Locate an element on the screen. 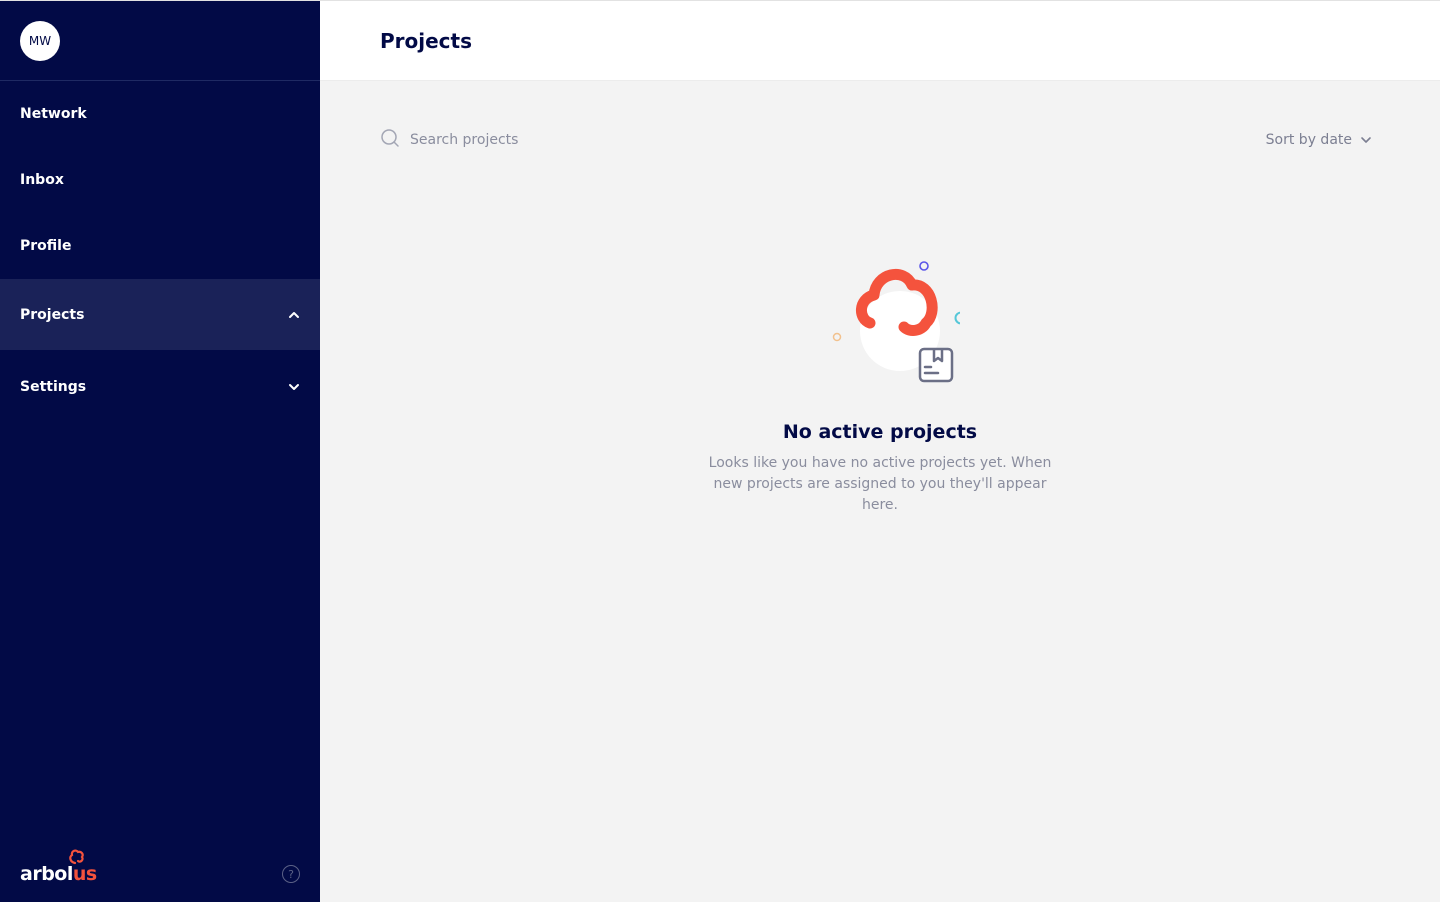 This screenshot has height=902, width=1440. arbolus-logo: arbol us is located at coordinates (58, 867).